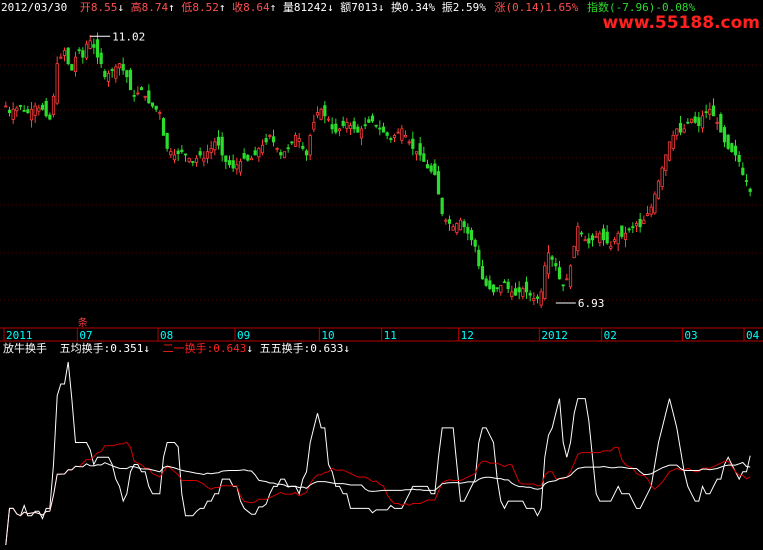 This screenshot has height=550, width=763. I want to click on x-axis-label: 03, so click(690, 335).